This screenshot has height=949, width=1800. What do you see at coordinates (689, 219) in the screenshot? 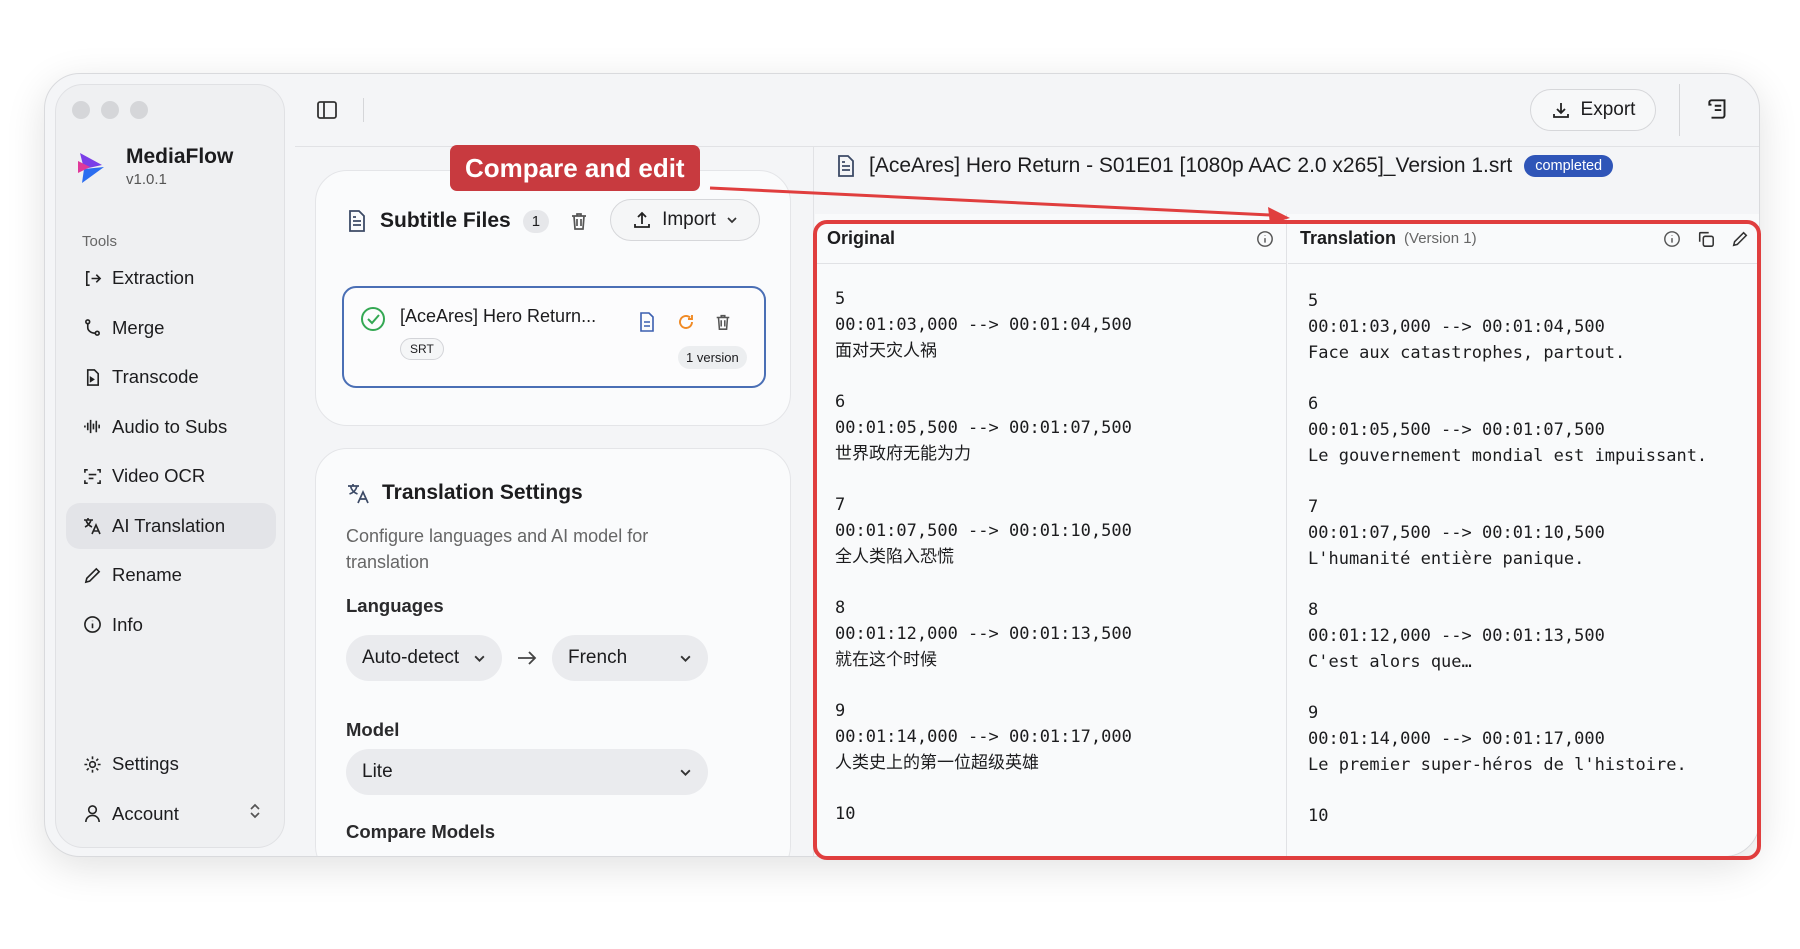
I see `import-label: Import` at bounding box center [689, 219].